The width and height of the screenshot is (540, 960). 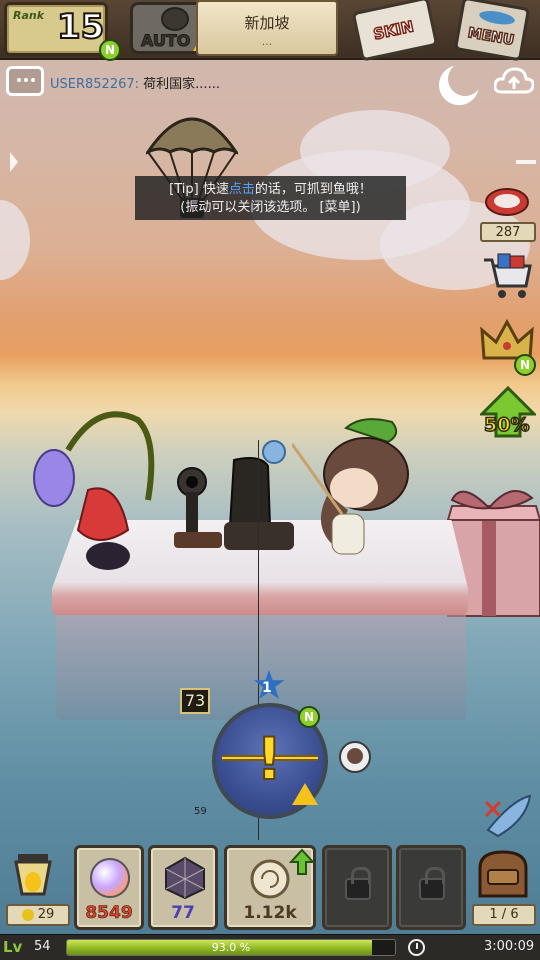 I want to click on lantern-icon, so click(x=34, y=876).